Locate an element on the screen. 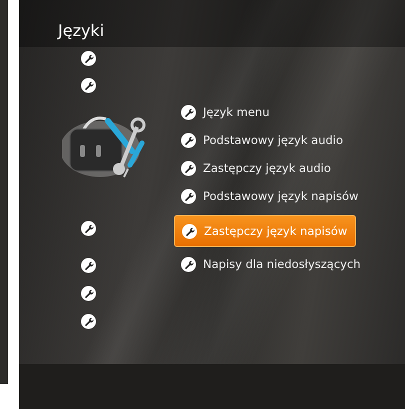 The width and height of the screenshot is (405, 409). menu-item: Napisy dla niedosłyszących is located at coordinates (270, 264).